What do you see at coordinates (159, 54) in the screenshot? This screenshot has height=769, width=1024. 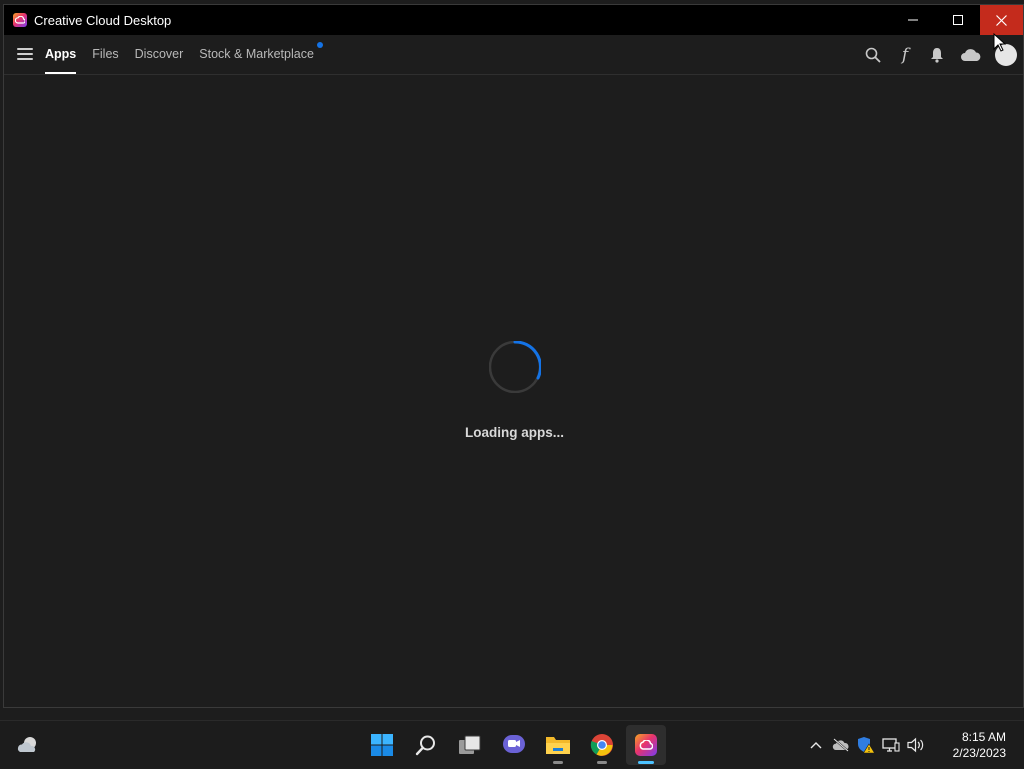 I see `tab-discover: Discover` at bounding box center [159, 54].